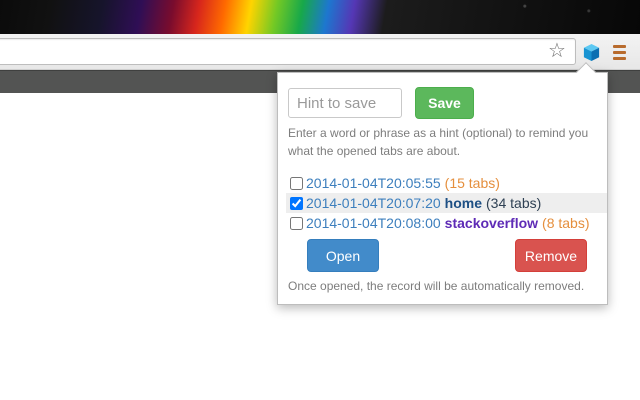 The image size is (640, 400). I want to click on saved-record-row-selected: 2014-01-04T20:07:20 home (34 tabs), so click(446, 203).